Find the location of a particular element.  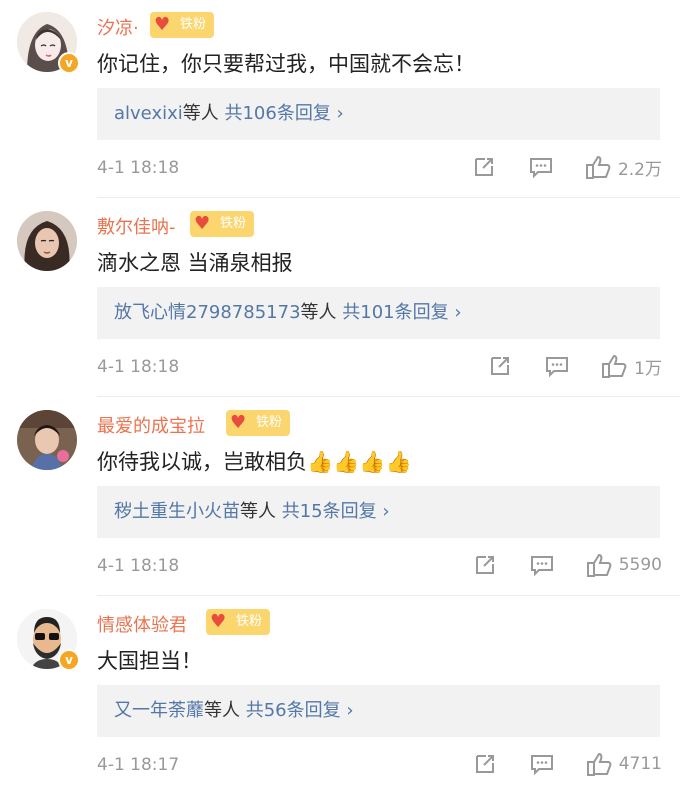

comment-text: 大国担当！ is located at coordinates (149, 661).